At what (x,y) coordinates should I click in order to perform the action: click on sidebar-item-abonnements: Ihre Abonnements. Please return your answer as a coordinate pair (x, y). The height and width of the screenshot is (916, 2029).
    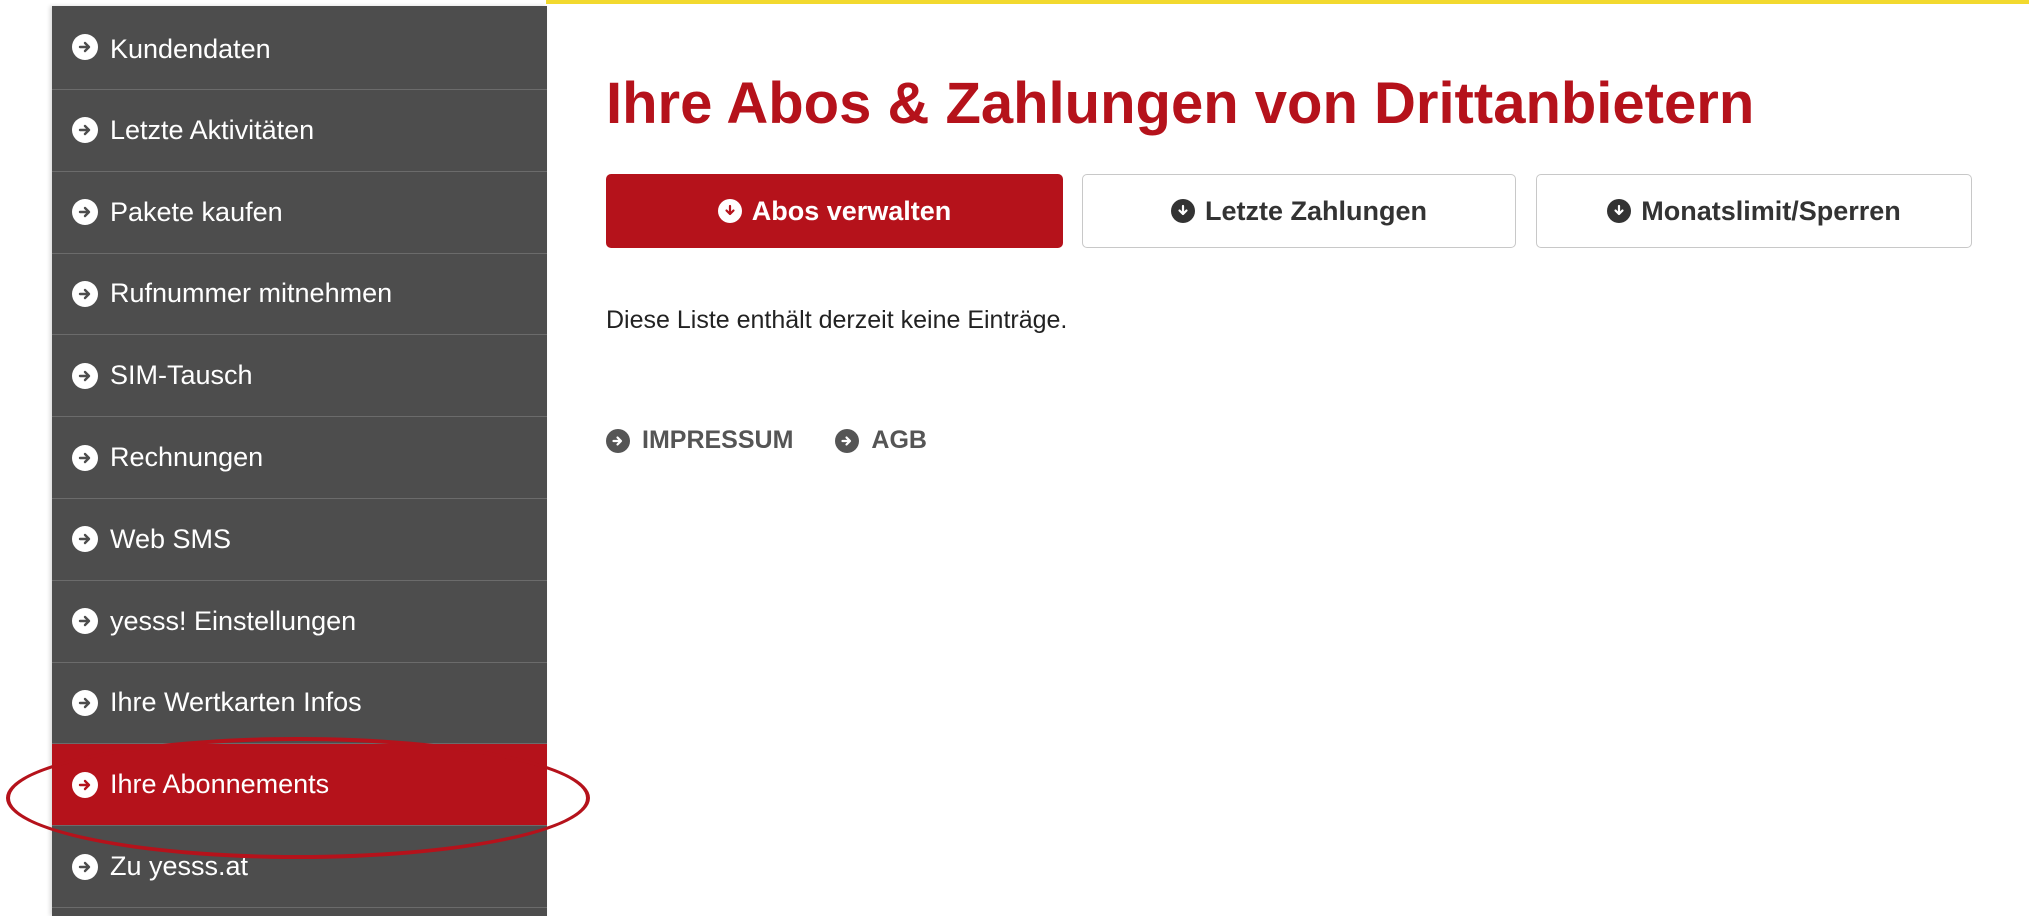
    Looking at the image, I should click on (299, 785).